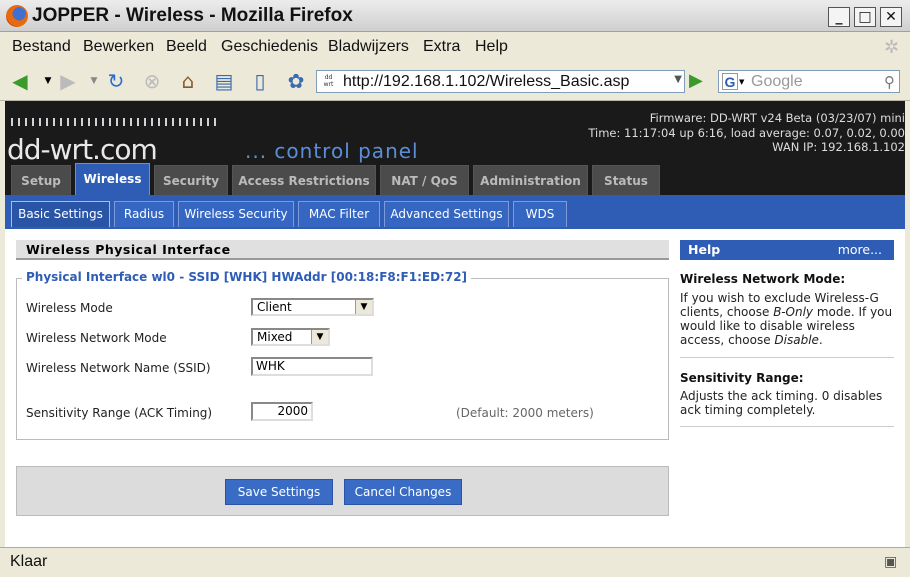 This screenshot has height=577, width=910. What do you see at coordinates (41, 47) in the screenshot?
I see `menu-bestand: Bestand` at bounding box center [41, 47].